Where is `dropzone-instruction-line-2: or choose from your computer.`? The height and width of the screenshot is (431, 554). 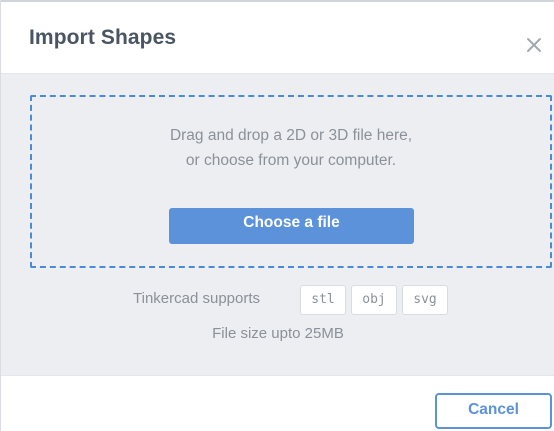 dropzone-instruction-line-2: or choose from your computer. is located at coordinates (291, 160).